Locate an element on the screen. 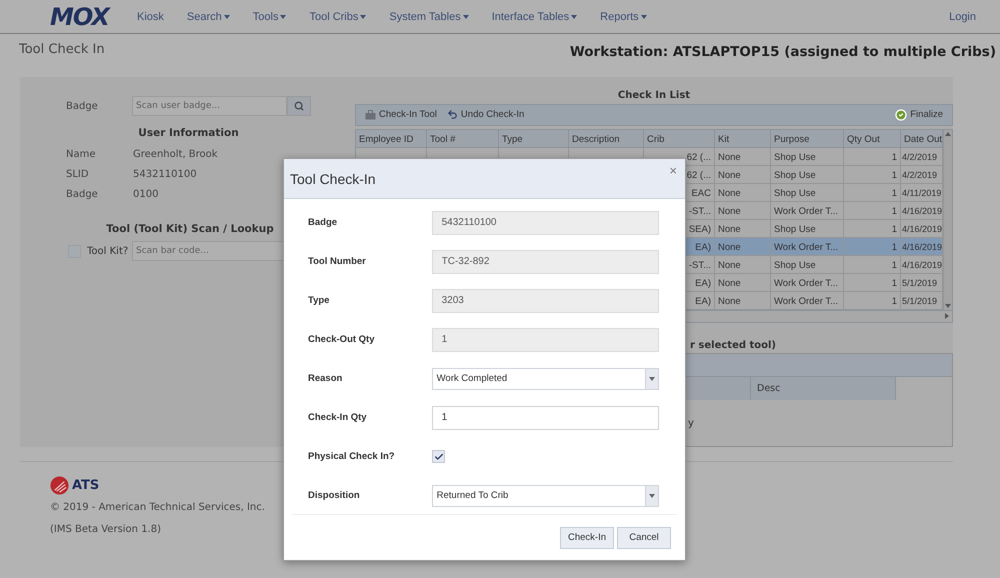 This screenshot has width=1000, height=578. toolbox-icon is located at coordinates (370, 115).